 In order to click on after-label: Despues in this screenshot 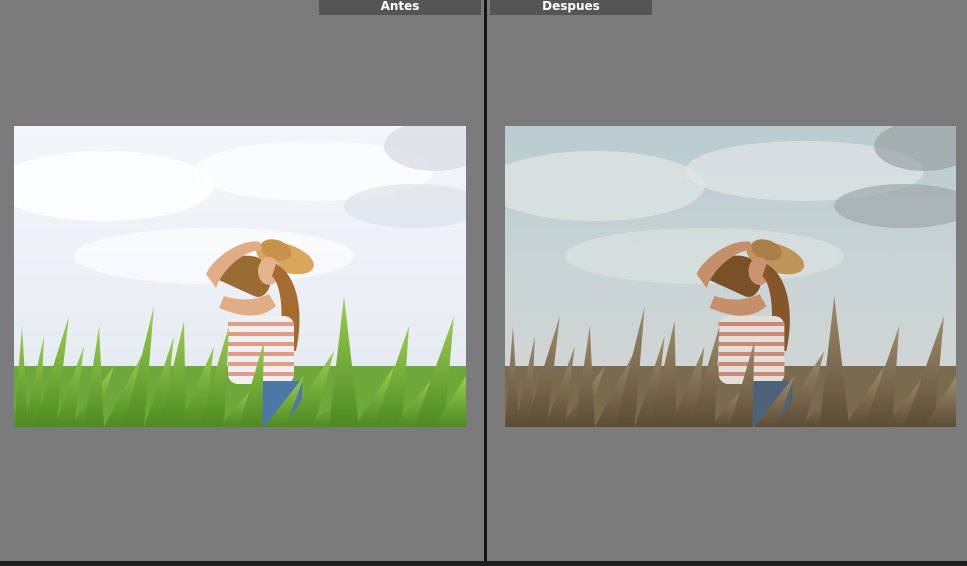, I will do `click(571, 7)`.